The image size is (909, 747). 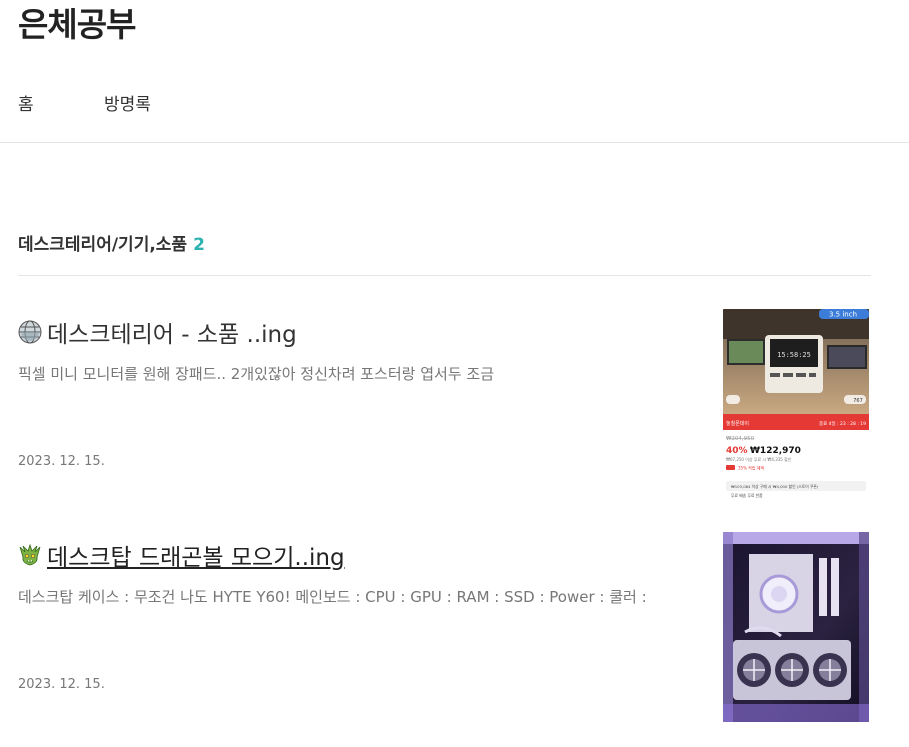 What do you see at coordinates (737, 423) in the screenshot?
I see `thumb-banner-left: 놓칠폰데이` at bounding box center [737, 423].